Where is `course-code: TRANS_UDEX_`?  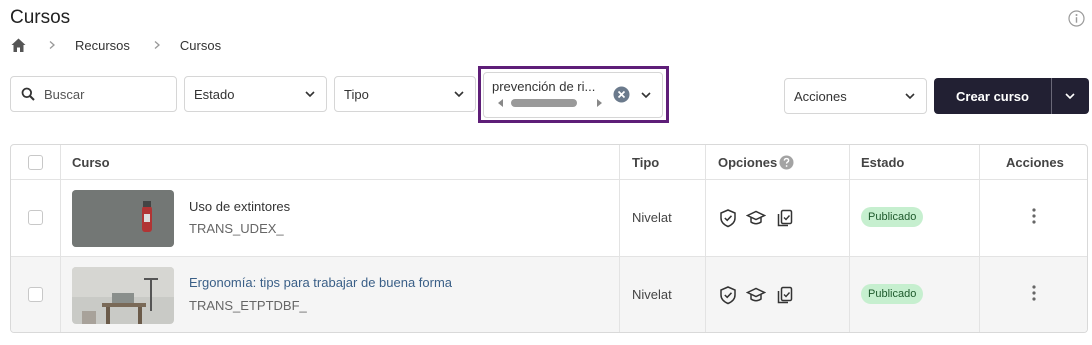 course-code: TRANS_UDEX_ is located at coordinates (236, 228).